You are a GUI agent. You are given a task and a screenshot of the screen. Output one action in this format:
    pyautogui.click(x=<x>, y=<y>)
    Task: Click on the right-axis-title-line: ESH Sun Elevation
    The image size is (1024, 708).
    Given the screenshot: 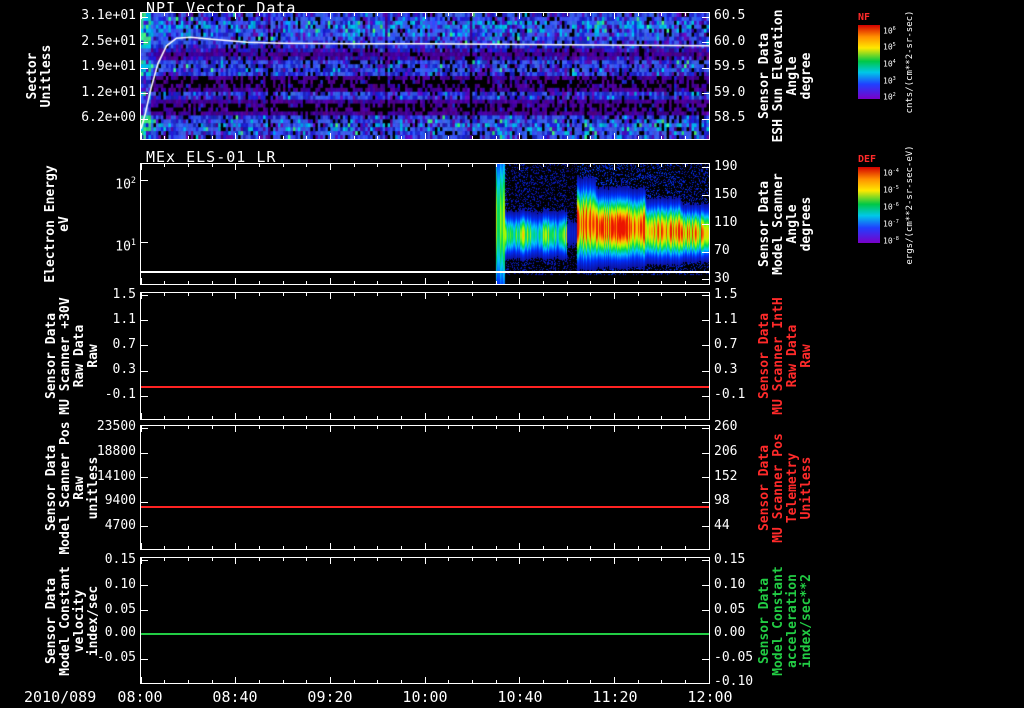 What is the action you would take?
    pyautogui.click(x=778, y=76)
    